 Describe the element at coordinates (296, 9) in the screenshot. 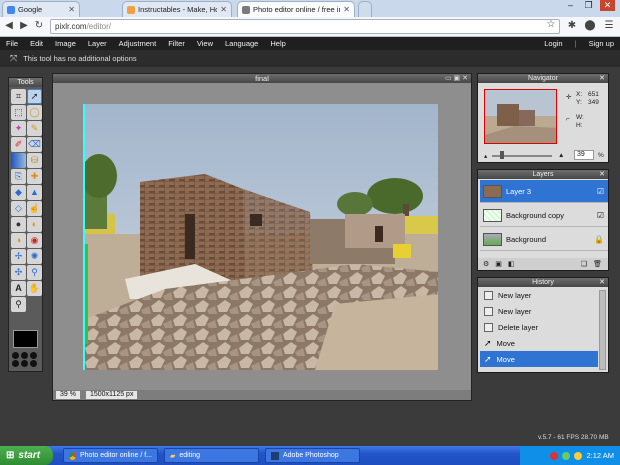

I see `tab-pixlr: Photo editor online / free ima ✕` at that location.